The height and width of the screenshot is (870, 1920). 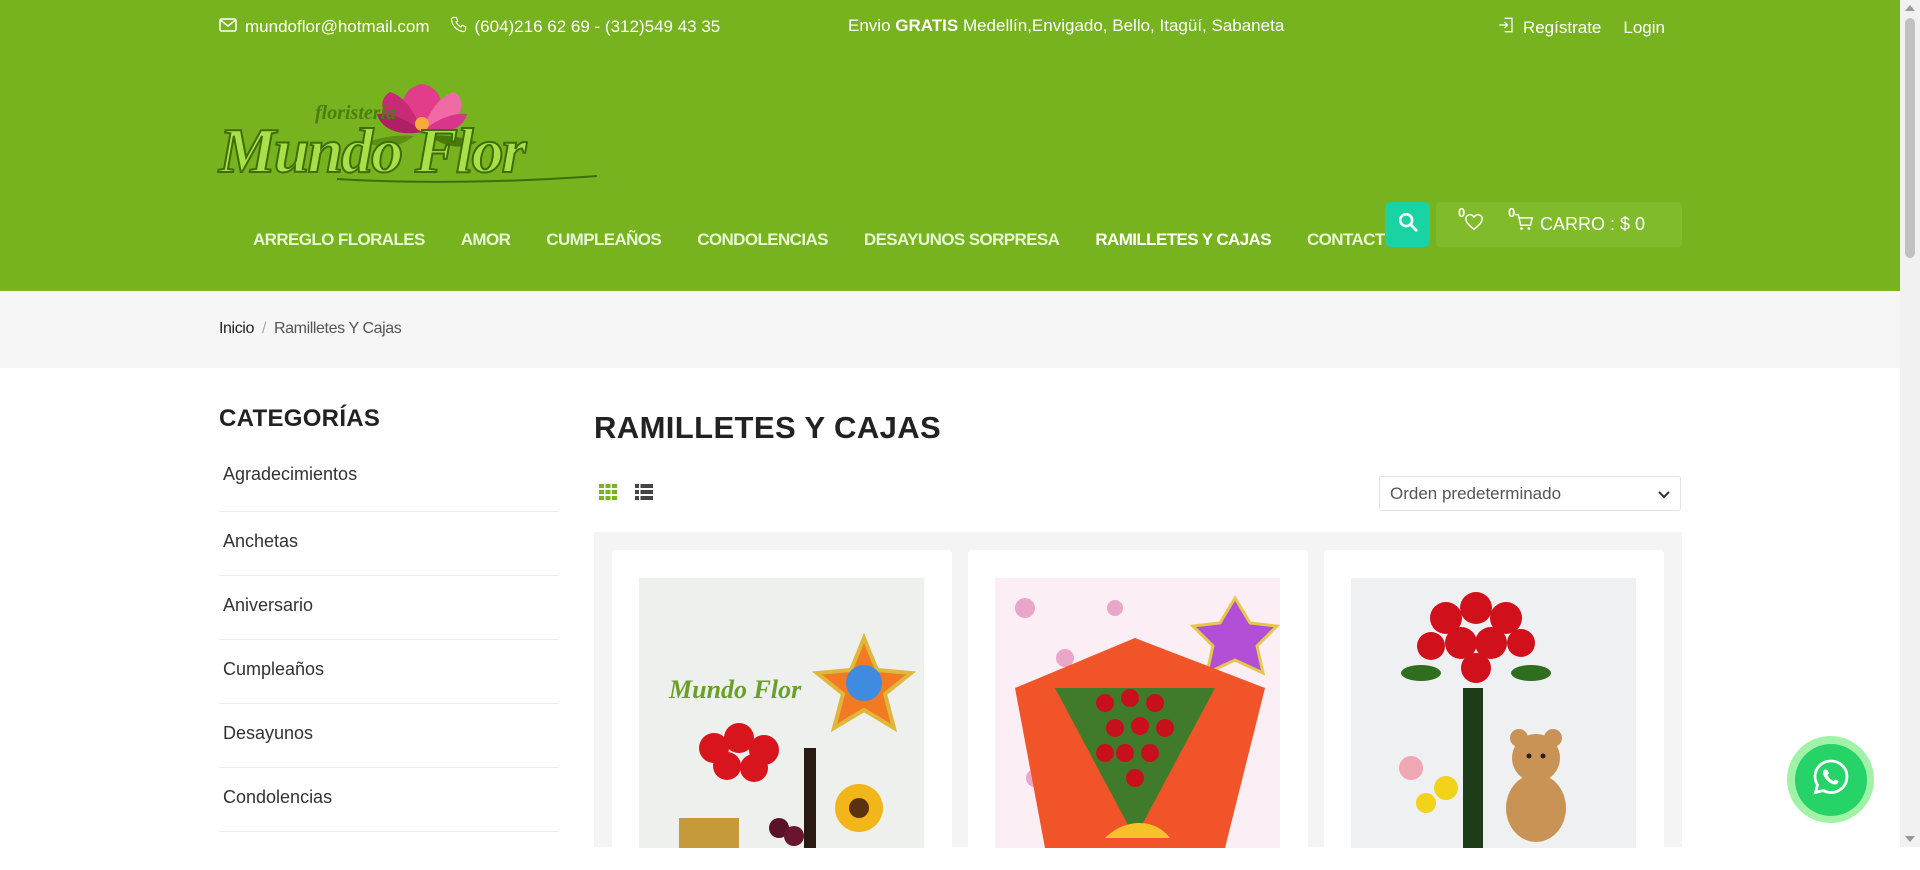 What do you see at coordinates (768, 427) in the screenshot?
I see `page-title: RAMILLETES Y CAJAS` at bounding box center [768, 427].